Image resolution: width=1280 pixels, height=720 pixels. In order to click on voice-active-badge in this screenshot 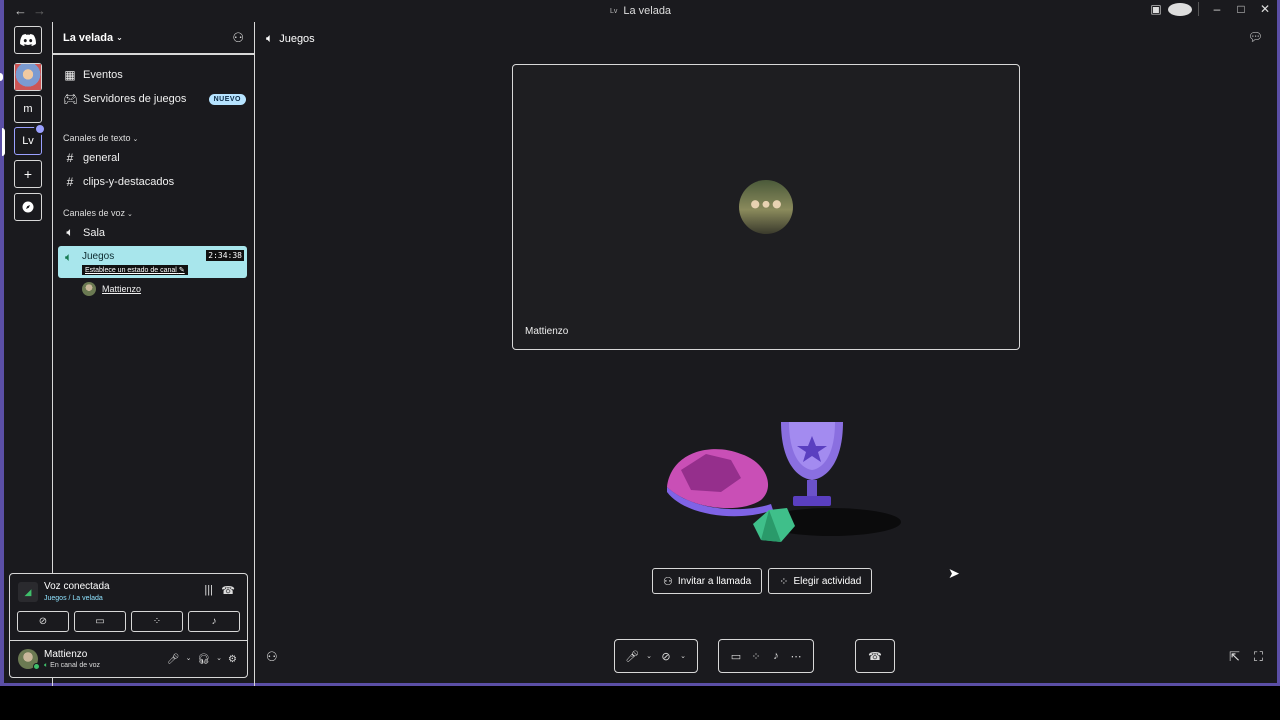, I will do `click(40, 129)`.